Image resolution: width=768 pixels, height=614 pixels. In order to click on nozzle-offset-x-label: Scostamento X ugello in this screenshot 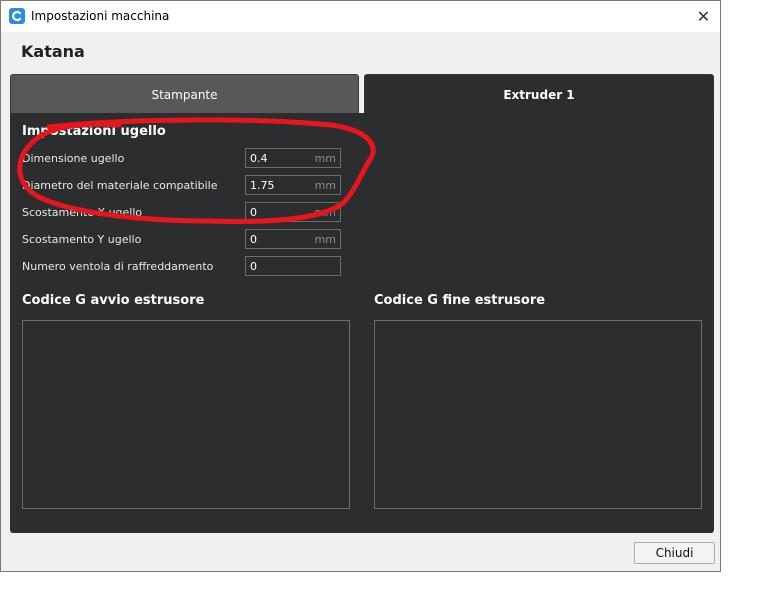, I will do `click(82, 212)`.